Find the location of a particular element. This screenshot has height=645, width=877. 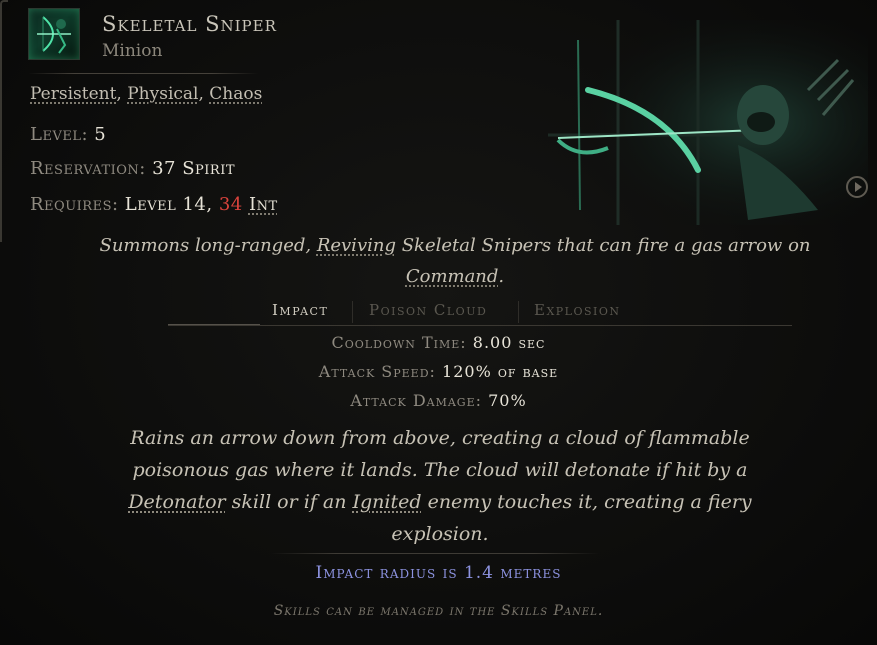

skill-tags: Persistent, Physical, Chaos is located at coordinates (146, 94).